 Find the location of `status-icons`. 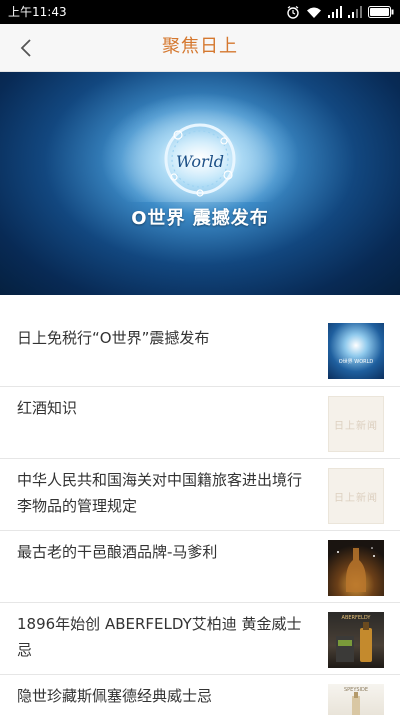

status-icons is located at coordinates (340, 12).